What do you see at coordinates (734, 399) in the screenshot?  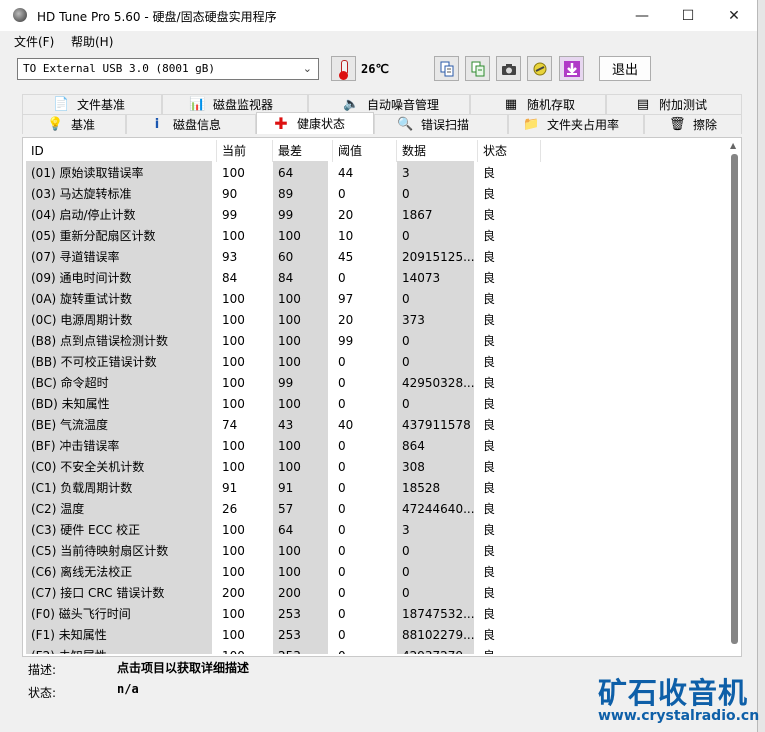 I see `vertical-scrollbar` at bounding box center [734, 399].